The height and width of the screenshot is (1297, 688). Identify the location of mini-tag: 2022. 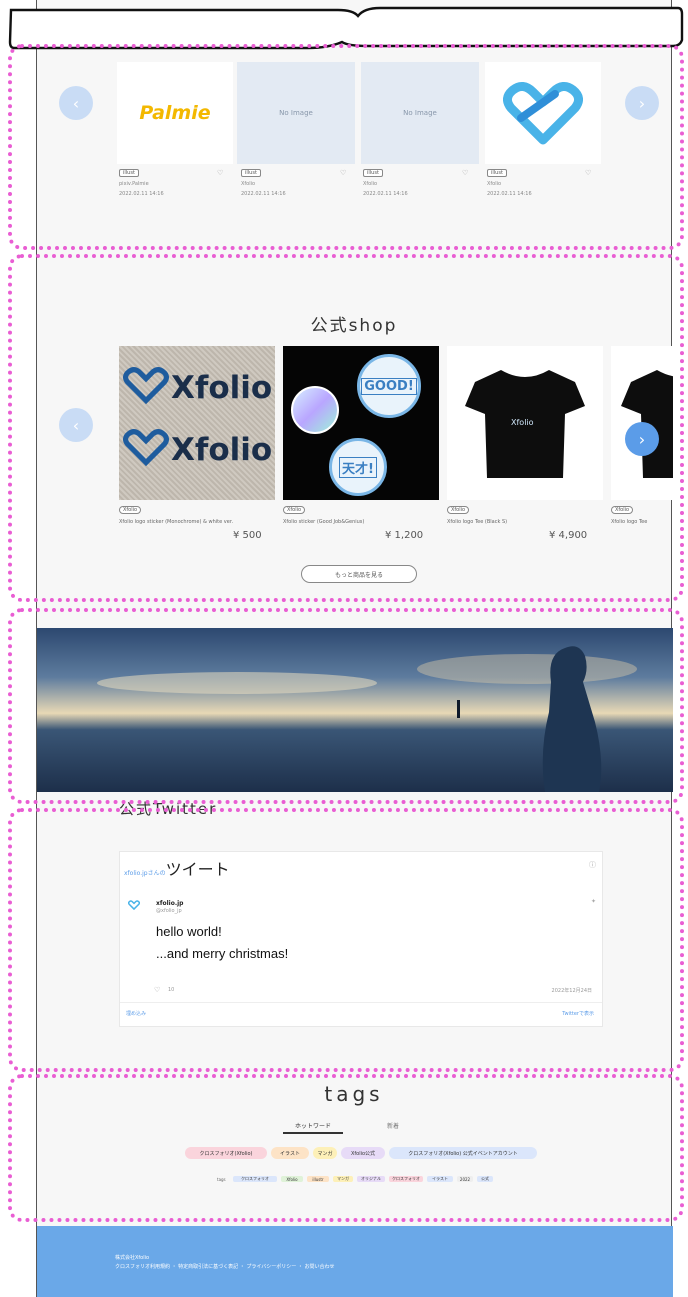
(465, 1179).